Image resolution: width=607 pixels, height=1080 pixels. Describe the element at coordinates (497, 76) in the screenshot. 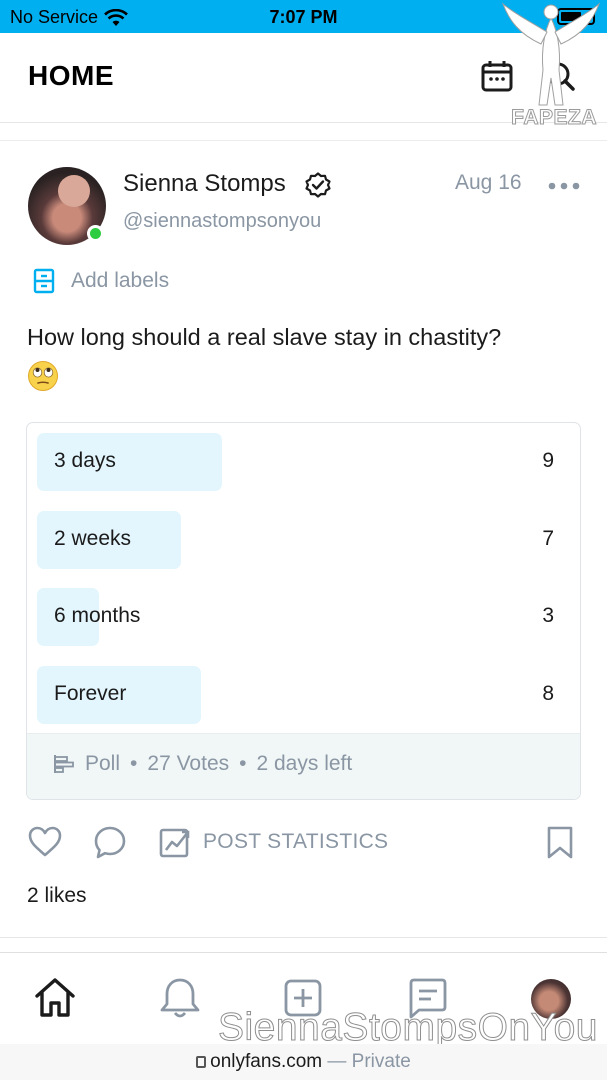

I see `calendar-icon` at that location.